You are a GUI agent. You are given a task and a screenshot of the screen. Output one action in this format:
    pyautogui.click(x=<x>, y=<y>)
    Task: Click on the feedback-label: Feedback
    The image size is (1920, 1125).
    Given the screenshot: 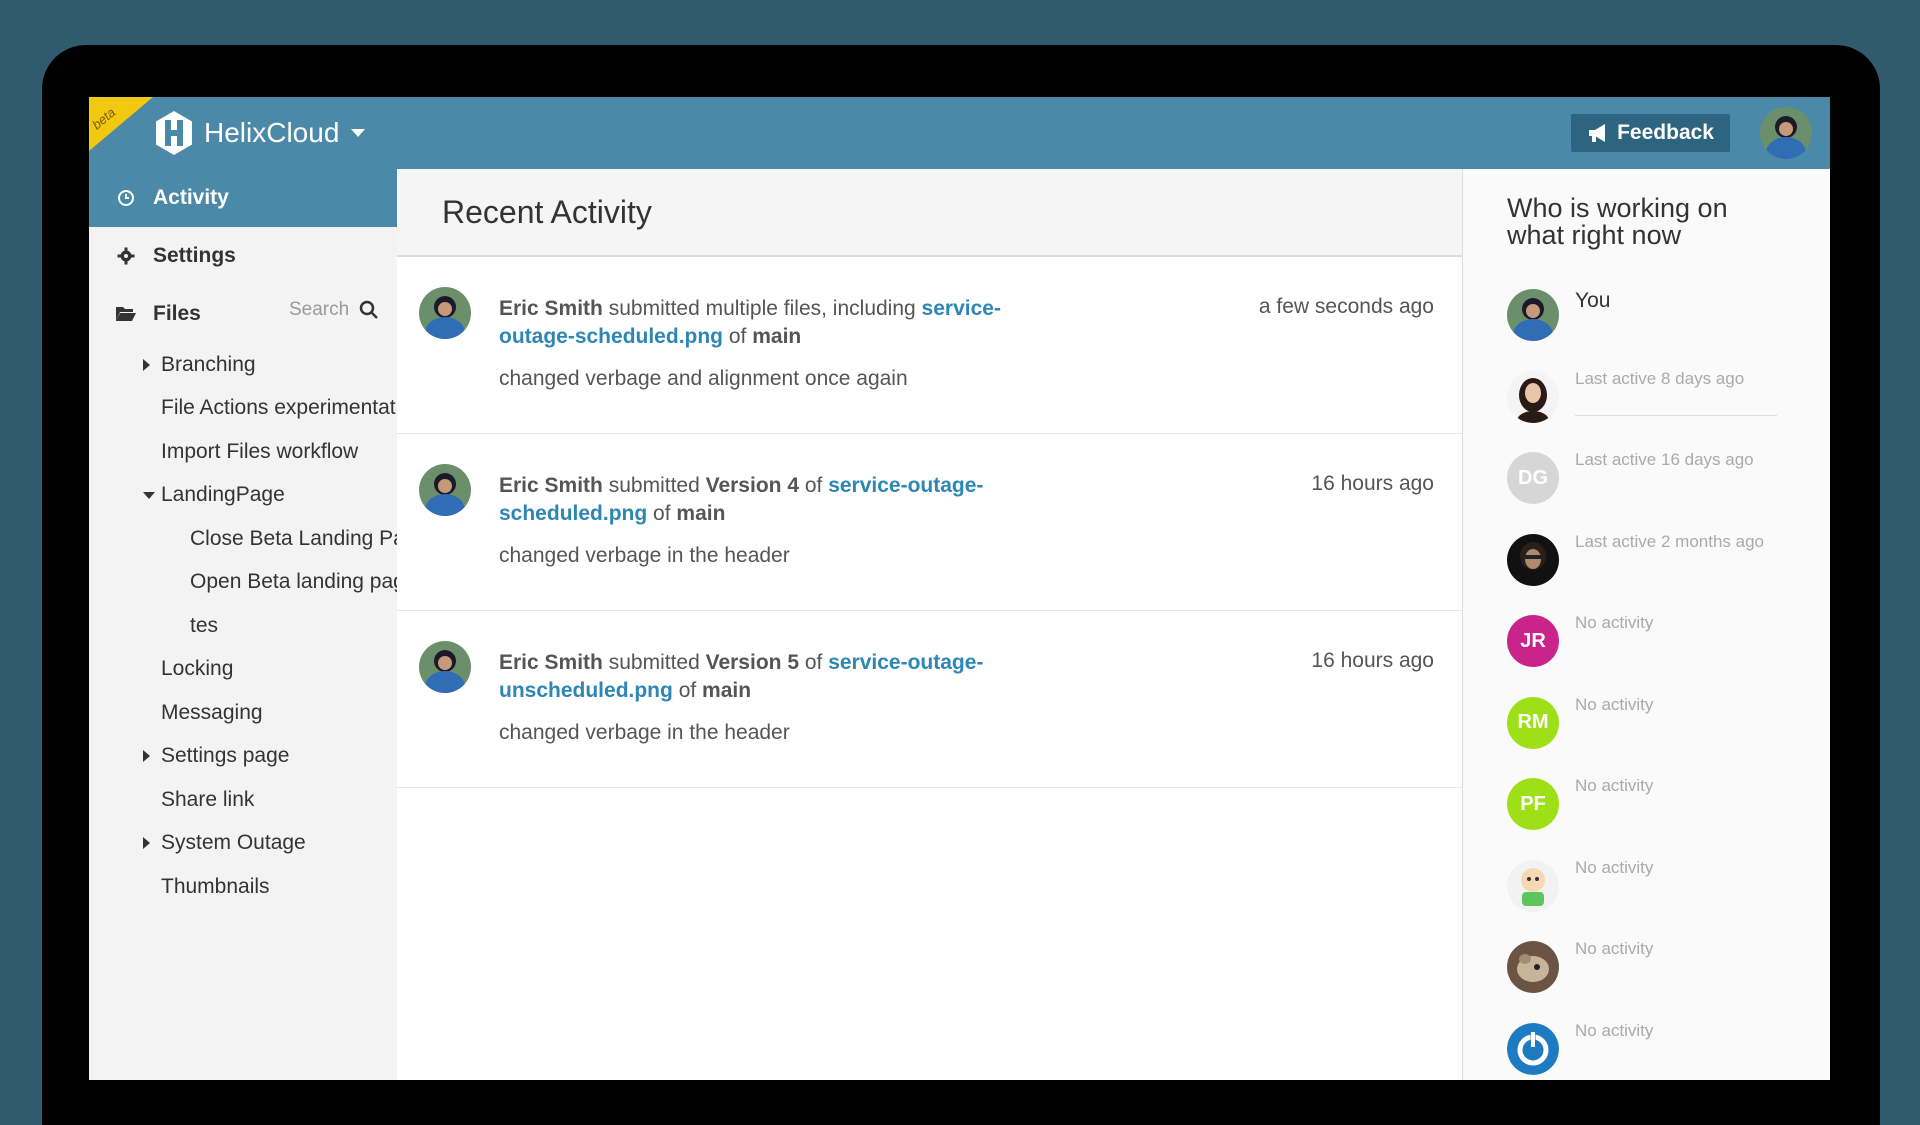 What is the action you would take?
    pyautogui.click(x=1665, y=132)
    